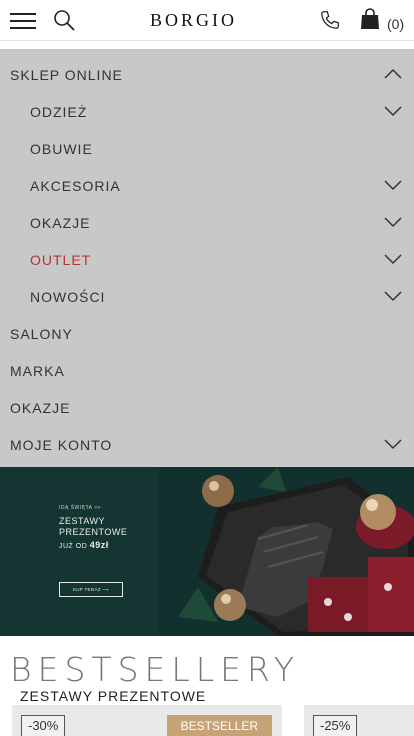 This screenshot has width=414, height=736. I want to click on menu-item-label: NOWOŚCI, so click(68, 297).